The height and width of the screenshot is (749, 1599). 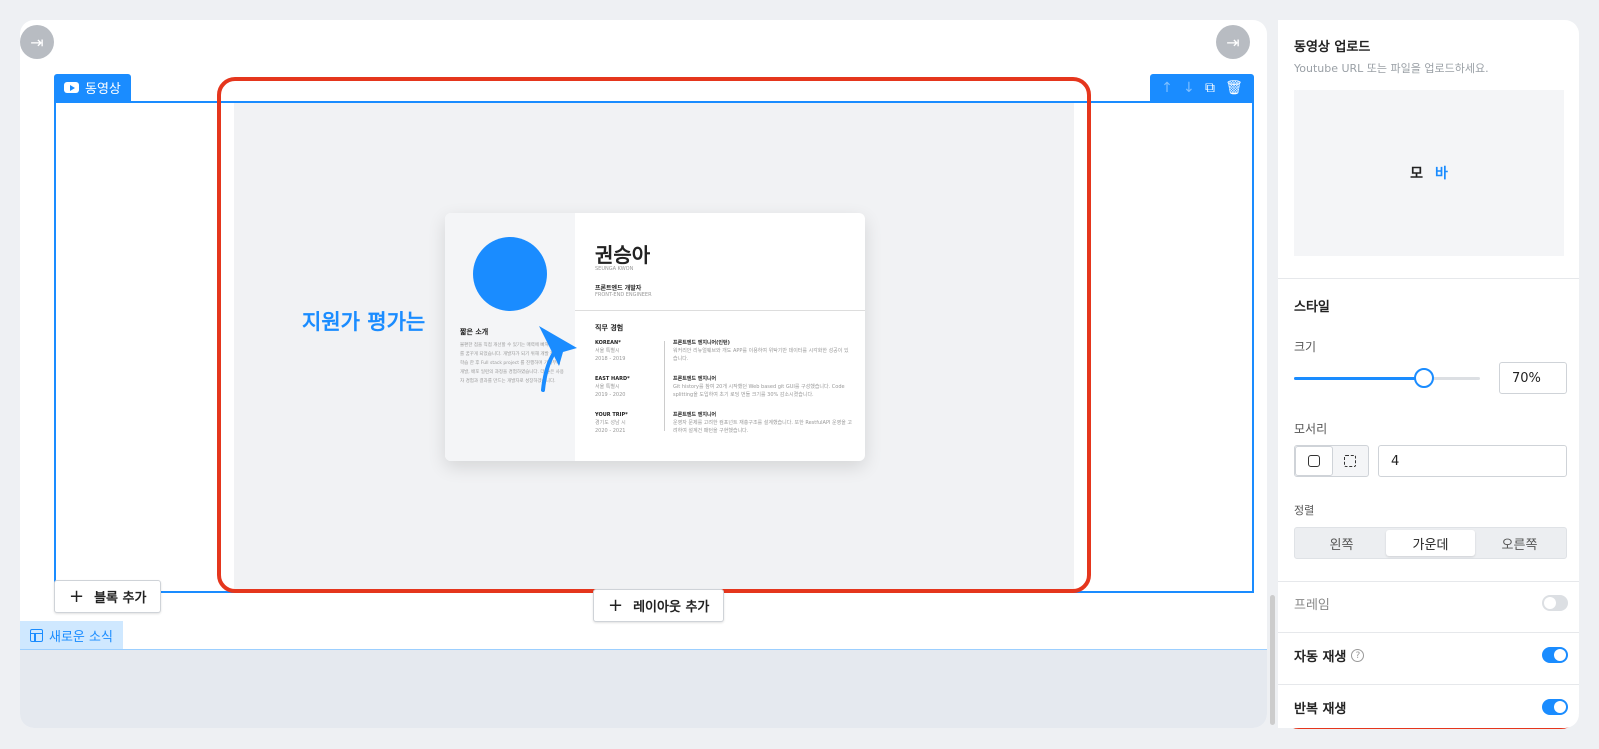 I want to click on align-center-option: 가운데, so click(x=1430, y=543).